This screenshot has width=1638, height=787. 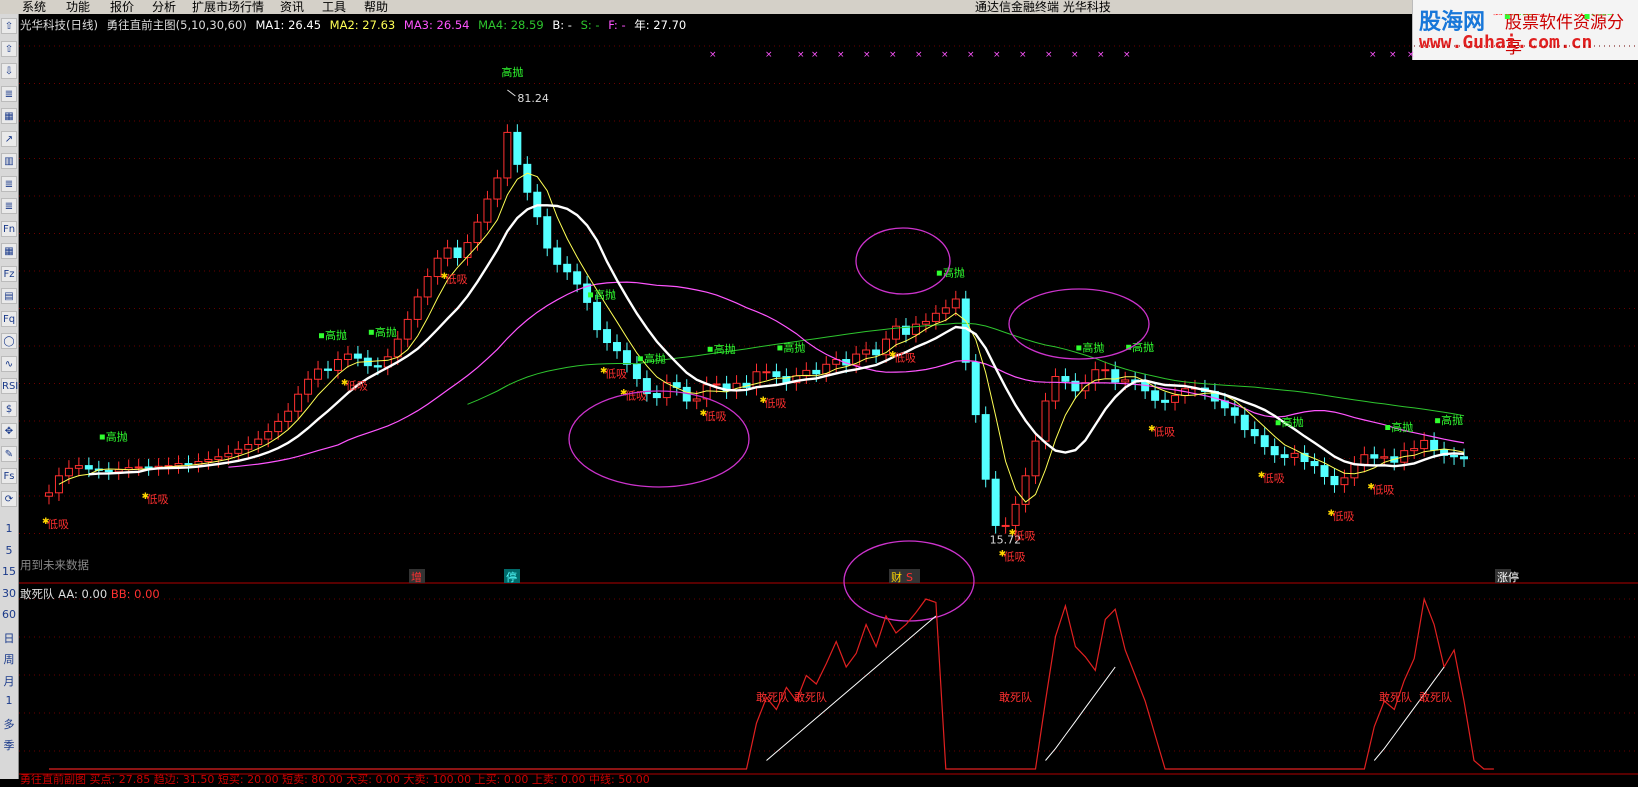 I want to click on toolbar-button-fn: Fn, so click(x=9, y=228).